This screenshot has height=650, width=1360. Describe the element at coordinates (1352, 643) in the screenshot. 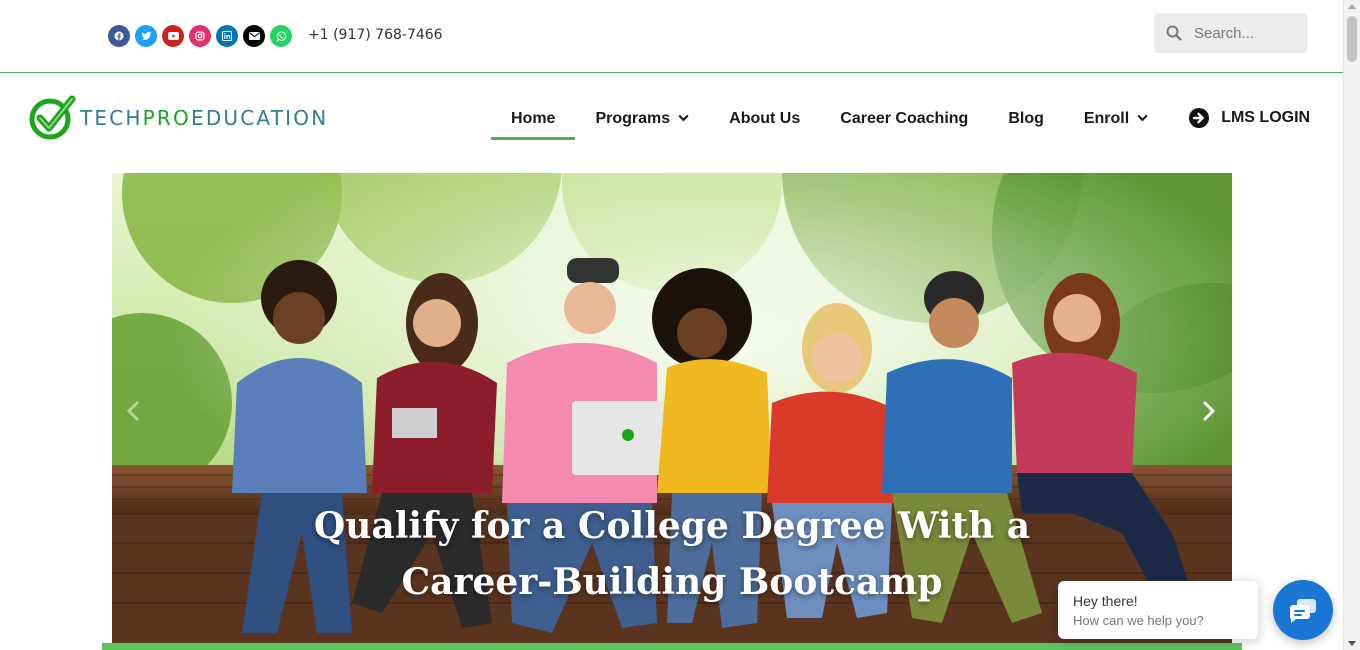

I see `scroll-down-icon` at that location.